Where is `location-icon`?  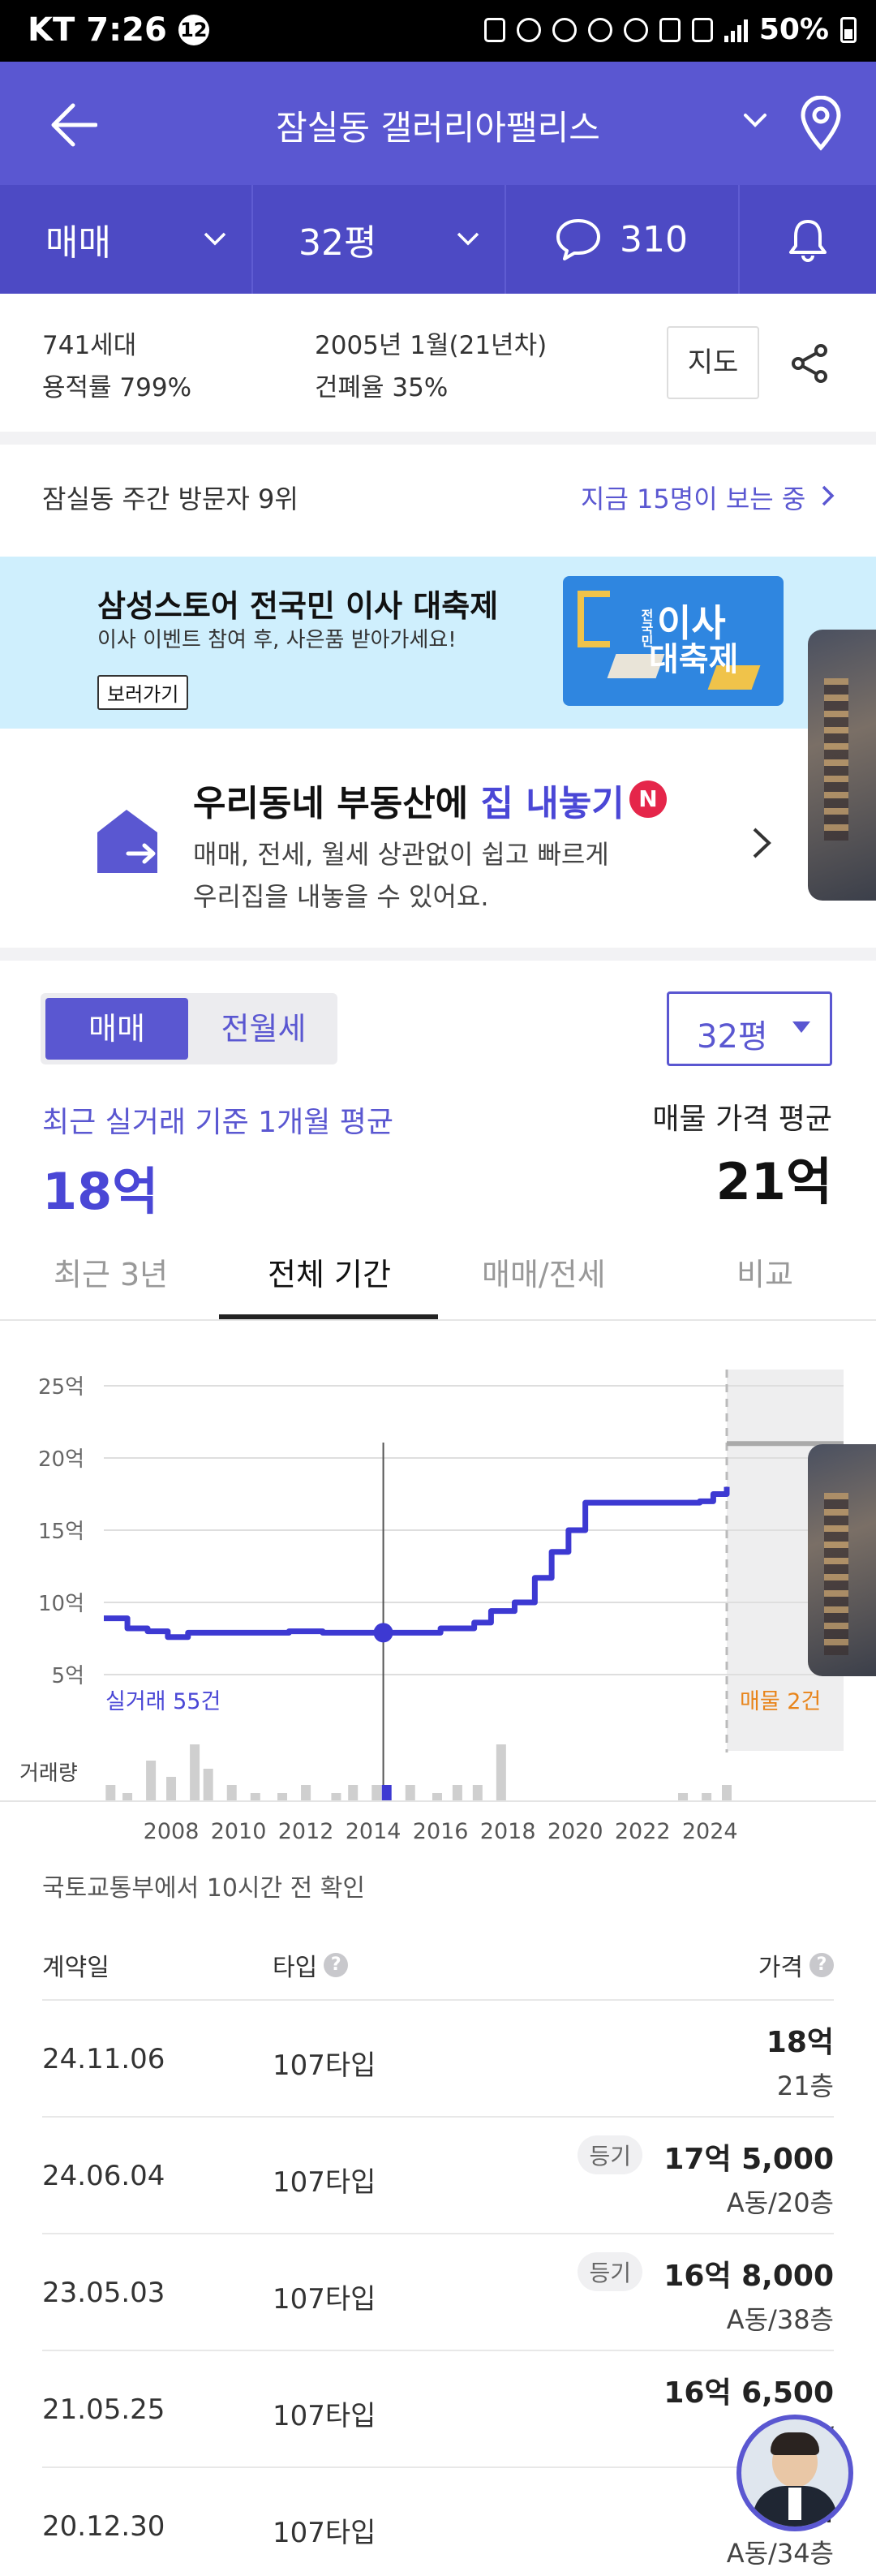 location-icon is located at coordinates (635, 30).